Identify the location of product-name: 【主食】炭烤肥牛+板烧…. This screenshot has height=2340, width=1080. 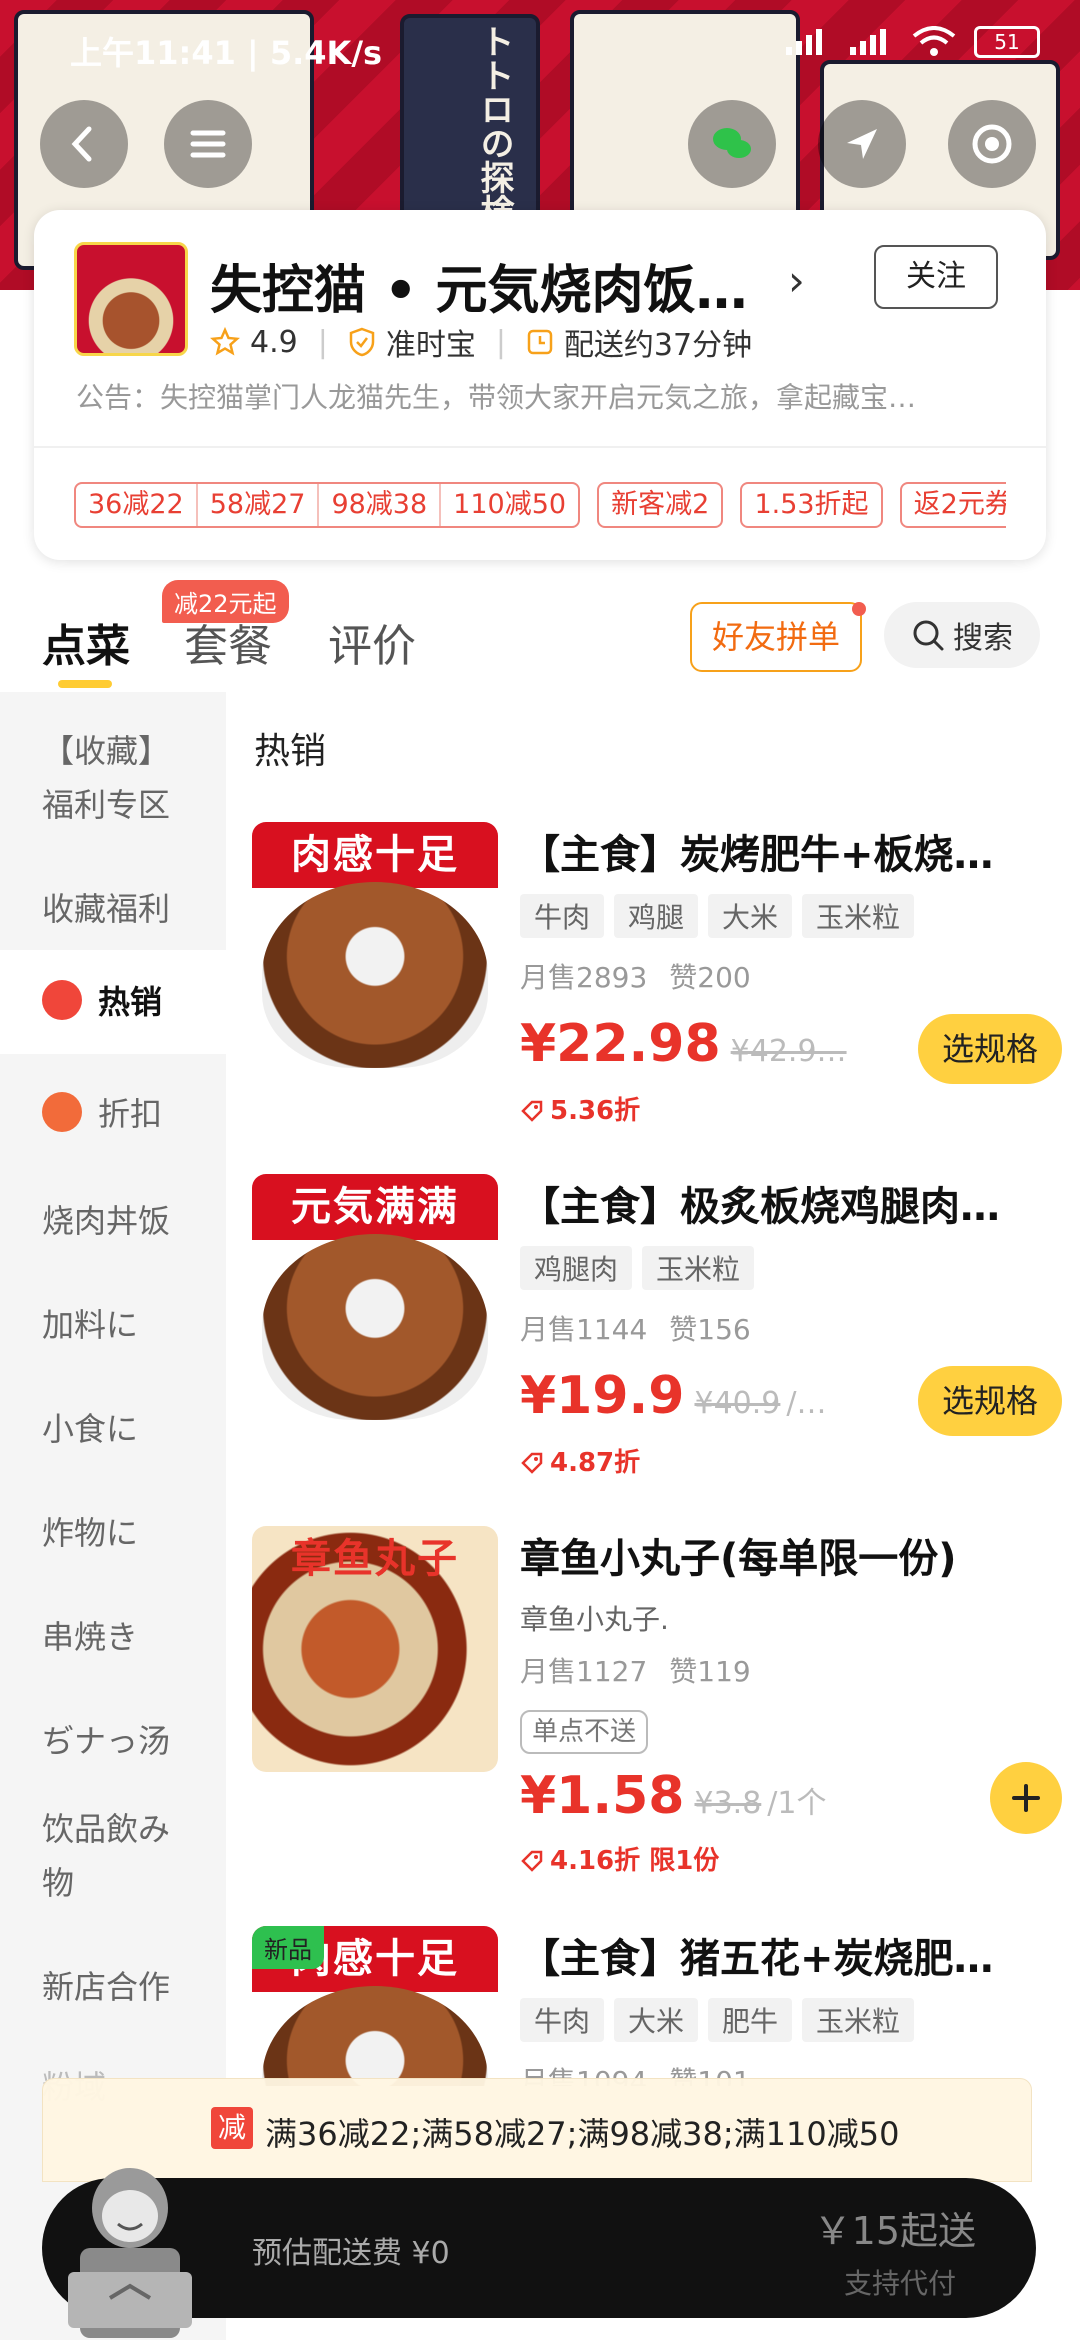
(757, 855).